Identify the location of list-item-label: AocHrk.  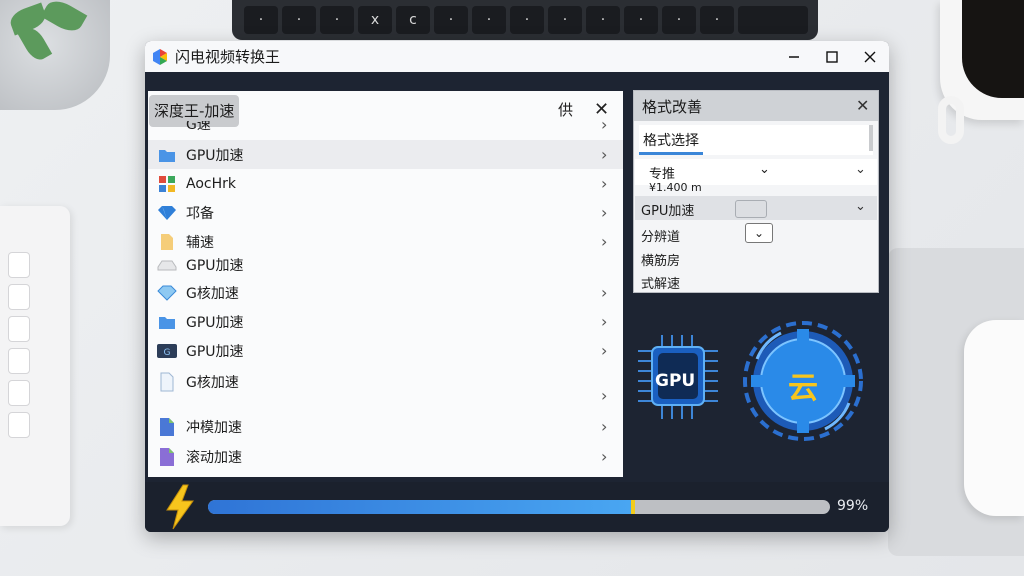
(211, 183).